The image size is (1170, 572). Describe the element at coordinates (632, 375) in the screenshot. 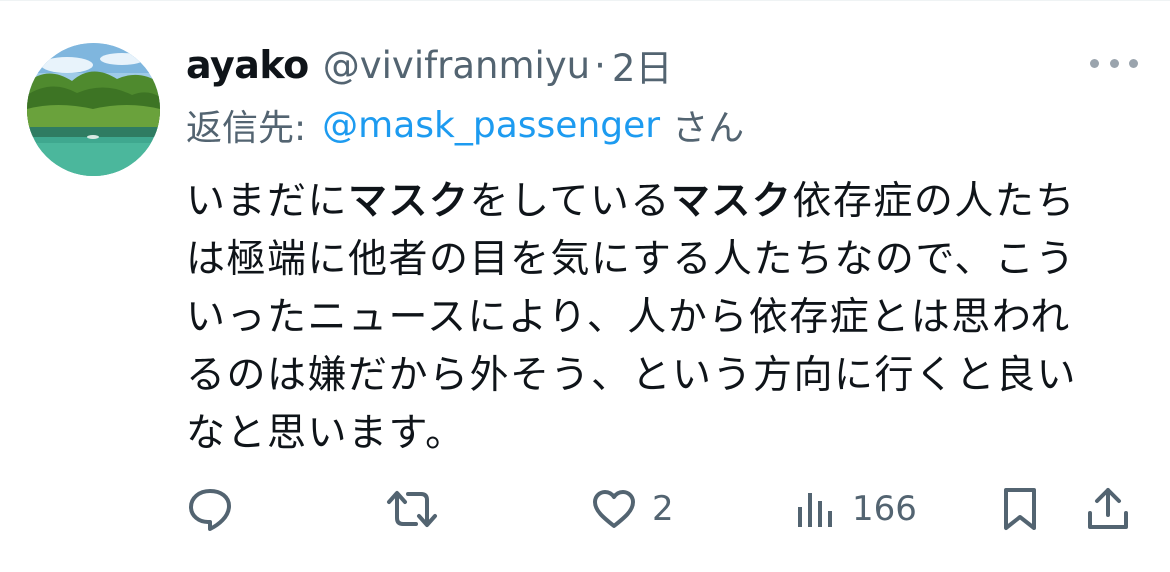

I see `tweet-text-line: るのは嫌だから外そう、という方向に行くと良い` at that location.